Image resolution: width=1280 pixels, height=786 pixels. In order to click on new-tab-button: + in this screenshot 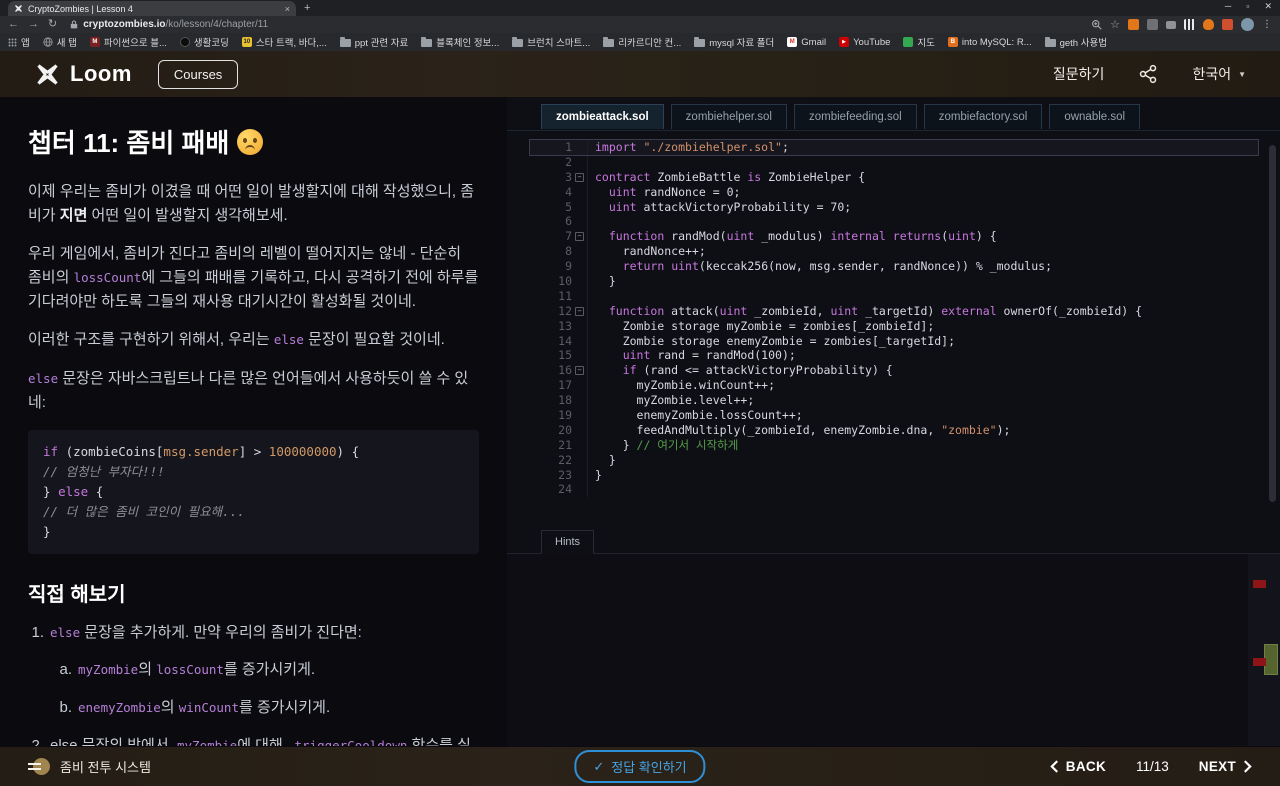, I will do `click(307, 8)`.